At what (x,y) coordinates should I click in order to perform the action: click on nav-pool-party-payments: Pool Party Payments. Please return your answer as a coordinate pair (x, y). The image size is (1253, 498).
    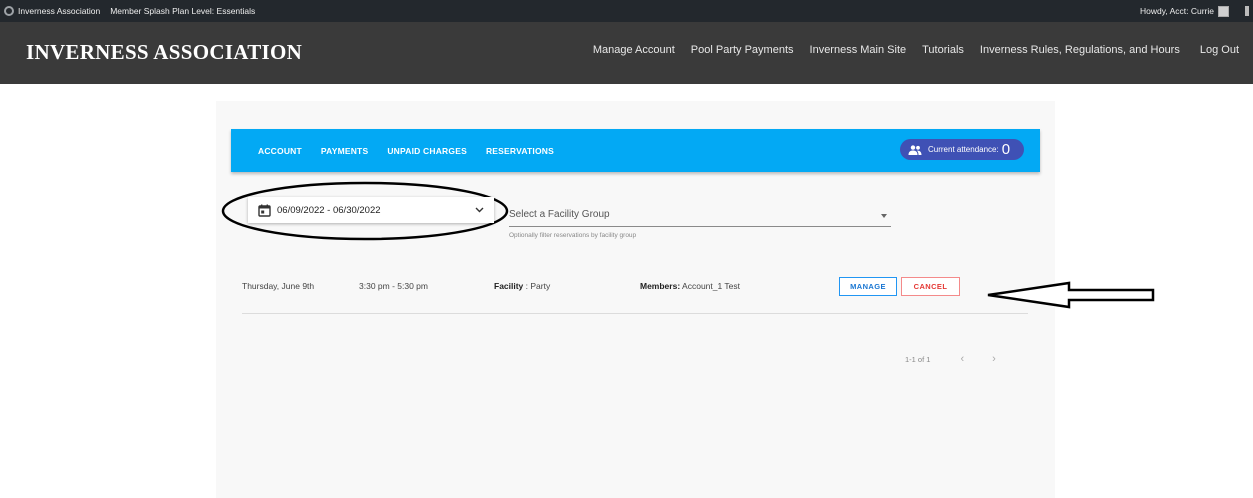
    Looking at the image, I should click on (742, 50).